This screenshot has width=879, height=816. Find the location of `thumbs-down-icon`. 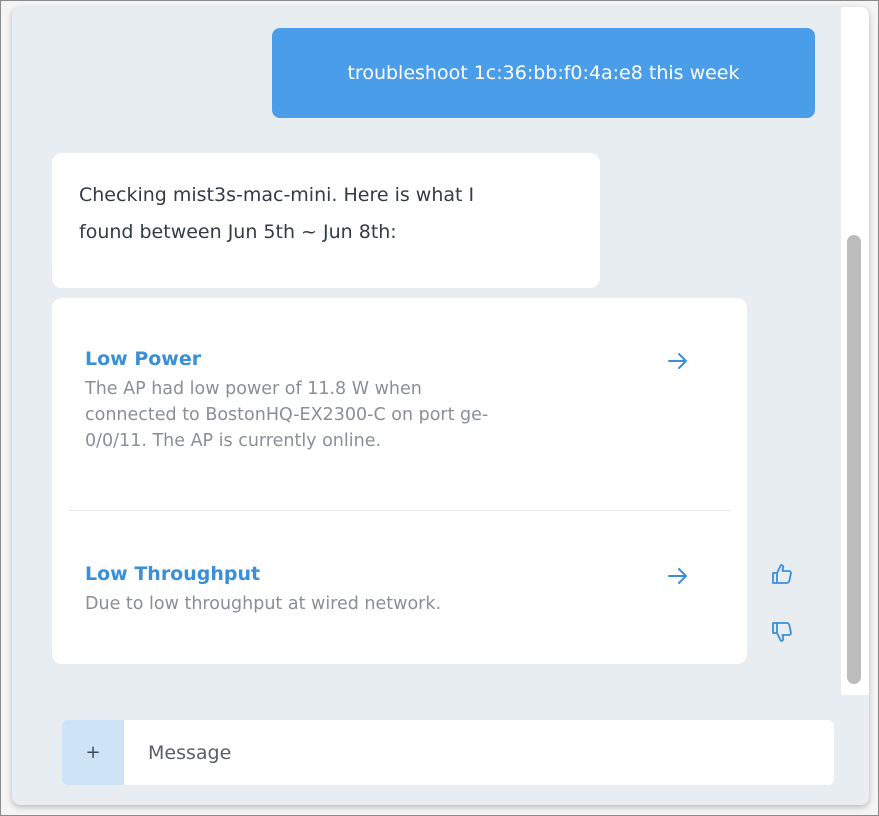

thumbs-down-icon is located at coordinates (782, 632).